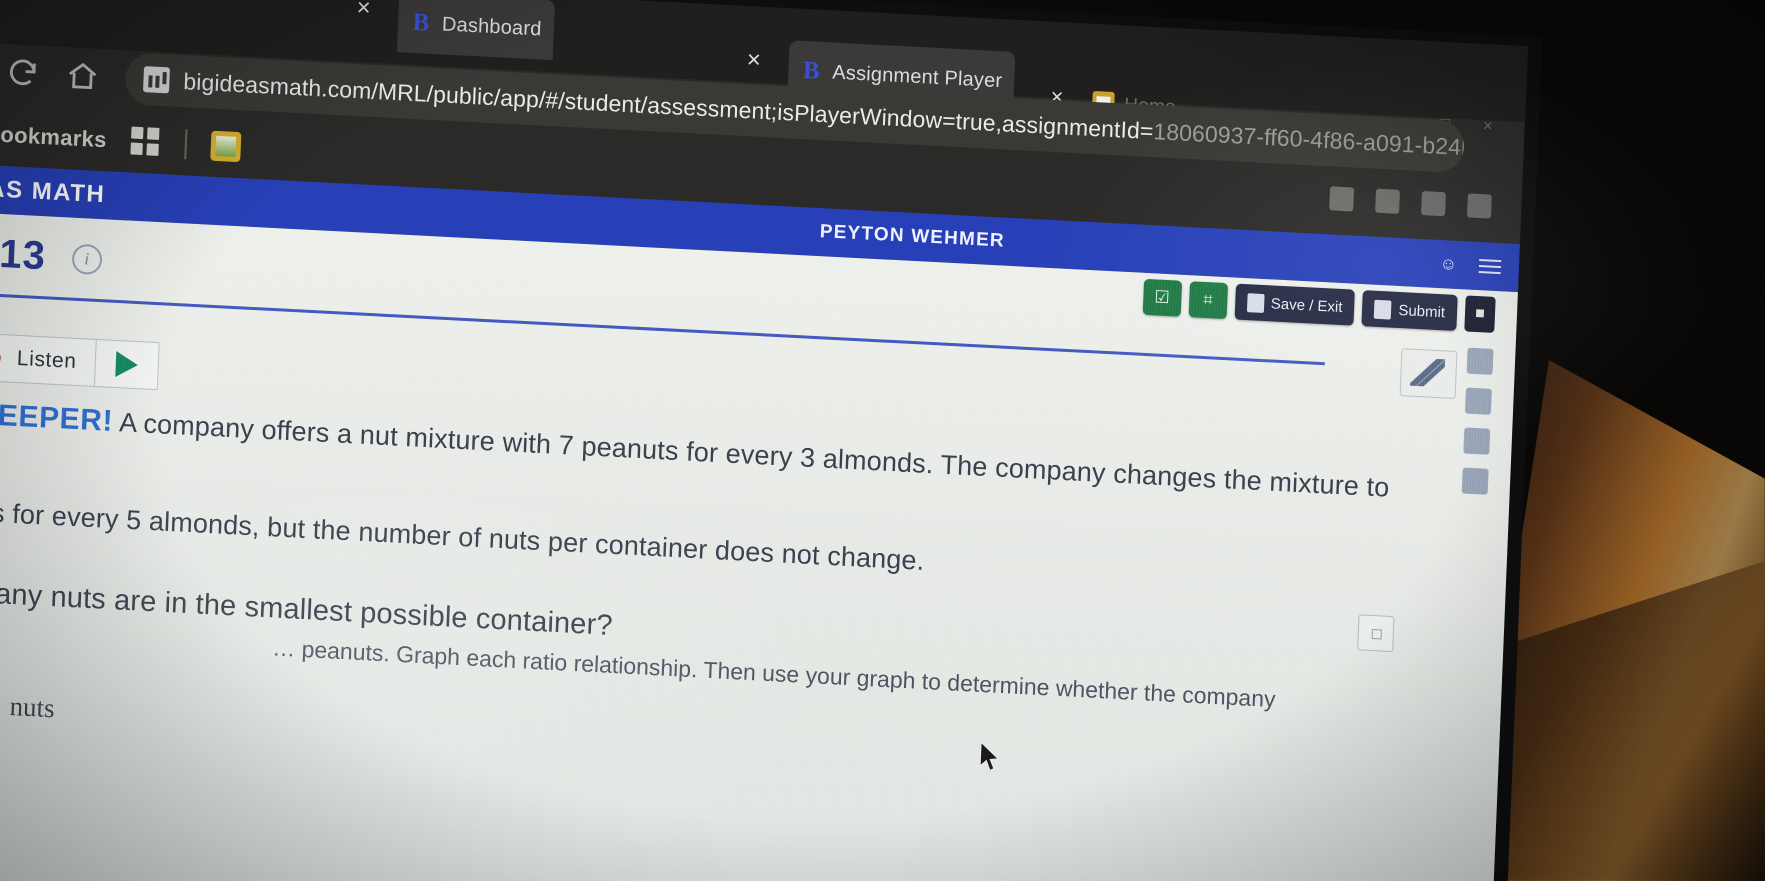 The width and height of the screenshot is (1765, 881). What do you see at coordinates (57, 416) in the screenshot?
I see `dig-deeper-tag: DIG DEEPER!` at bounding box center [57, 416].